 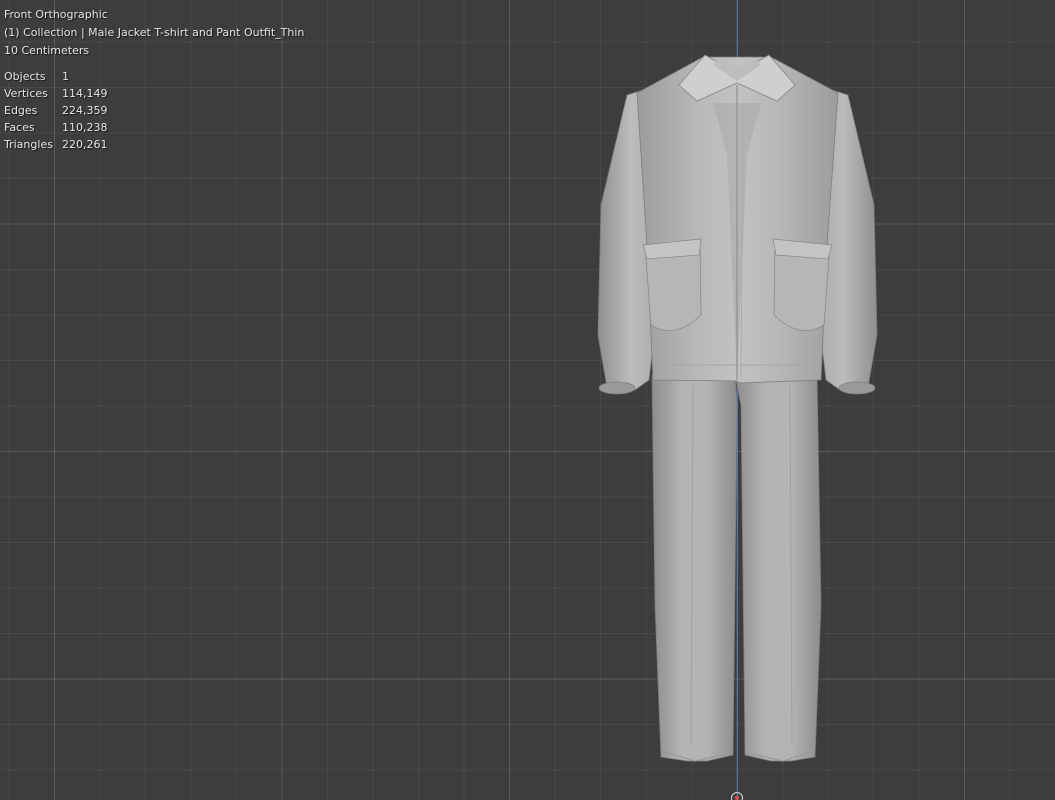 I want to click on pants-mesh, so click(x=736, y=568).